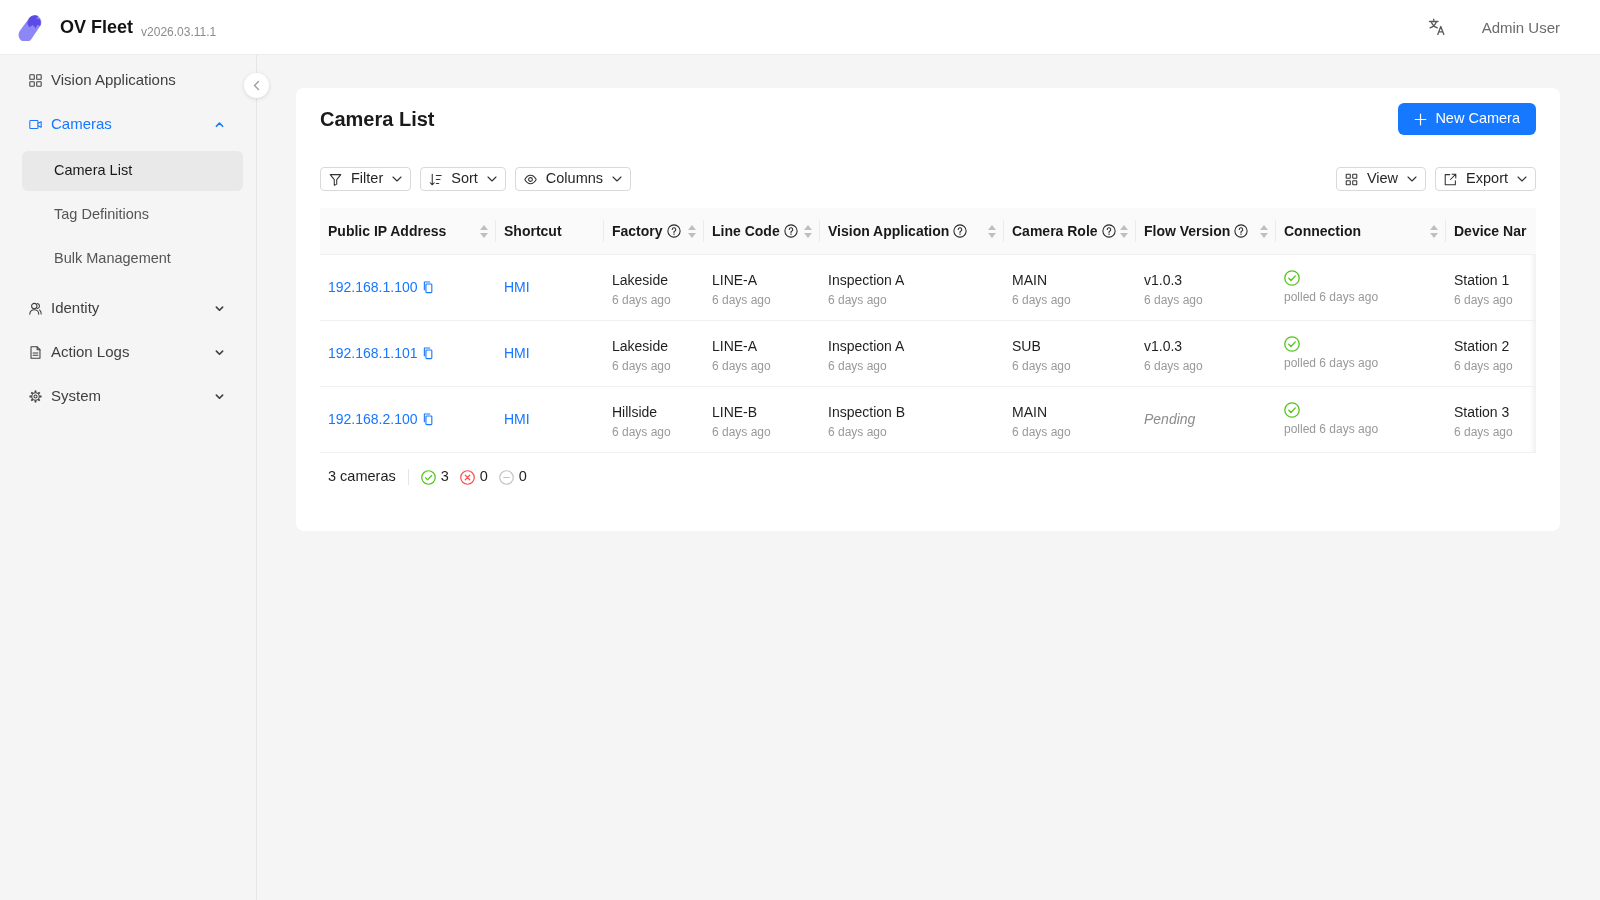  I want to click on column-header: Line Code, so click(765, 231).